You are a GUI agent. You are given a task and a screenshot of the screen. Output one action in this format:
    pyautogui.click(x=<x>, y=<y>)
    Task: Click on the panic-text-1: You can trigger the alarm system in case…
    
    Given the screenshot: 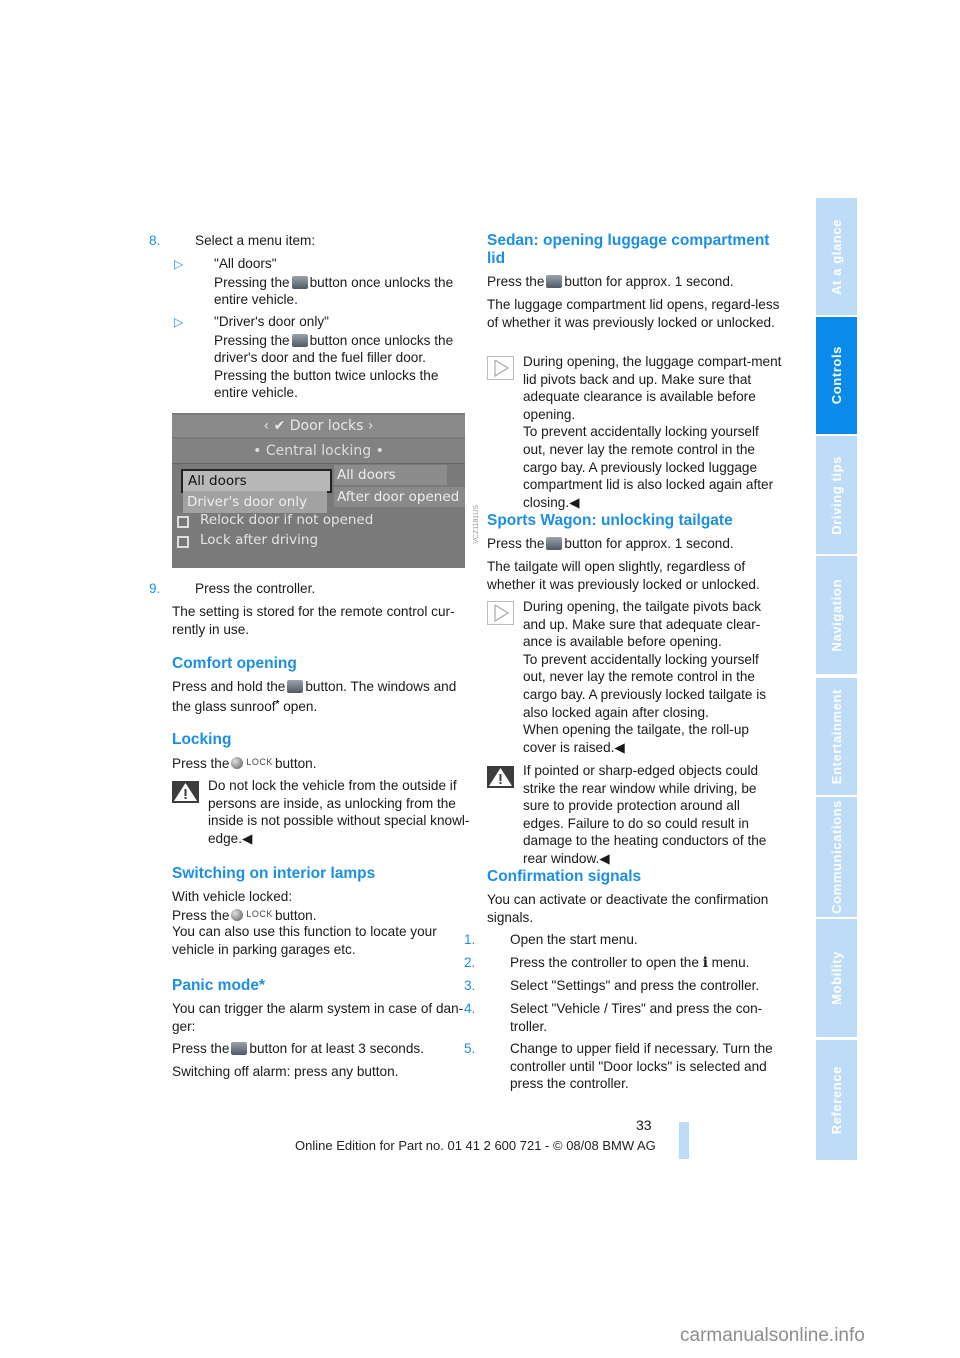 What is the action you would take?
    pyautogui.click(x=318, y=1017)
    